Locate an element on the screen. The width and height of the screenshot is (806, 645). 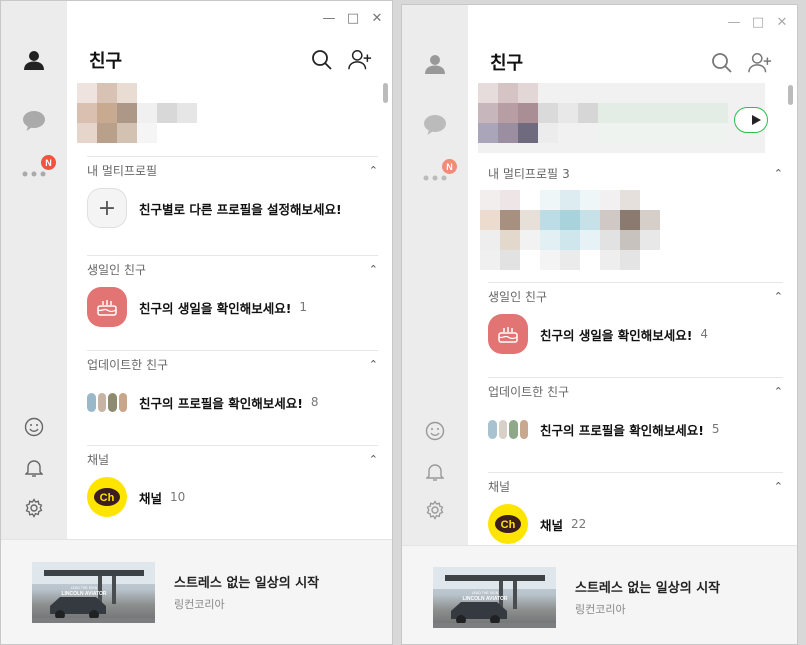
ad-brand: LINCOLN AVIATOR is located at coordinates (83, 594).